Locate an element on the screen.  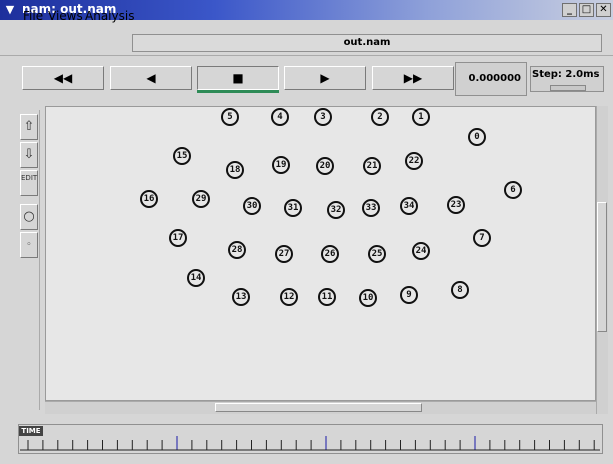
network-node: 27 is located at coordinates (284, 254).